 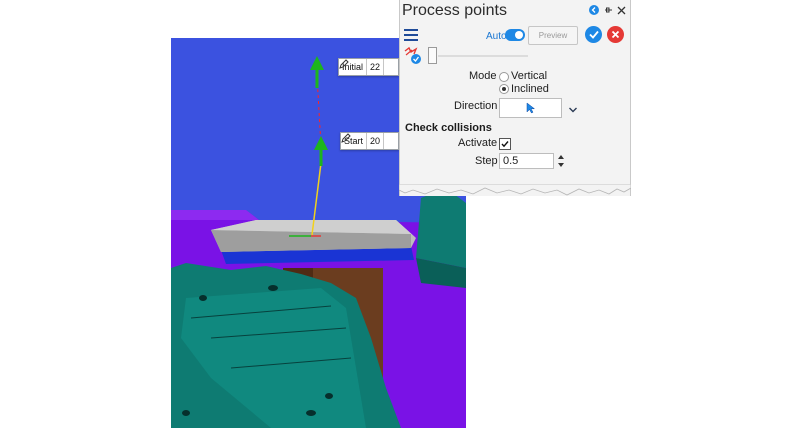 I want to click on start-dimension-tag: Start 20, so click(x=370, y=141).